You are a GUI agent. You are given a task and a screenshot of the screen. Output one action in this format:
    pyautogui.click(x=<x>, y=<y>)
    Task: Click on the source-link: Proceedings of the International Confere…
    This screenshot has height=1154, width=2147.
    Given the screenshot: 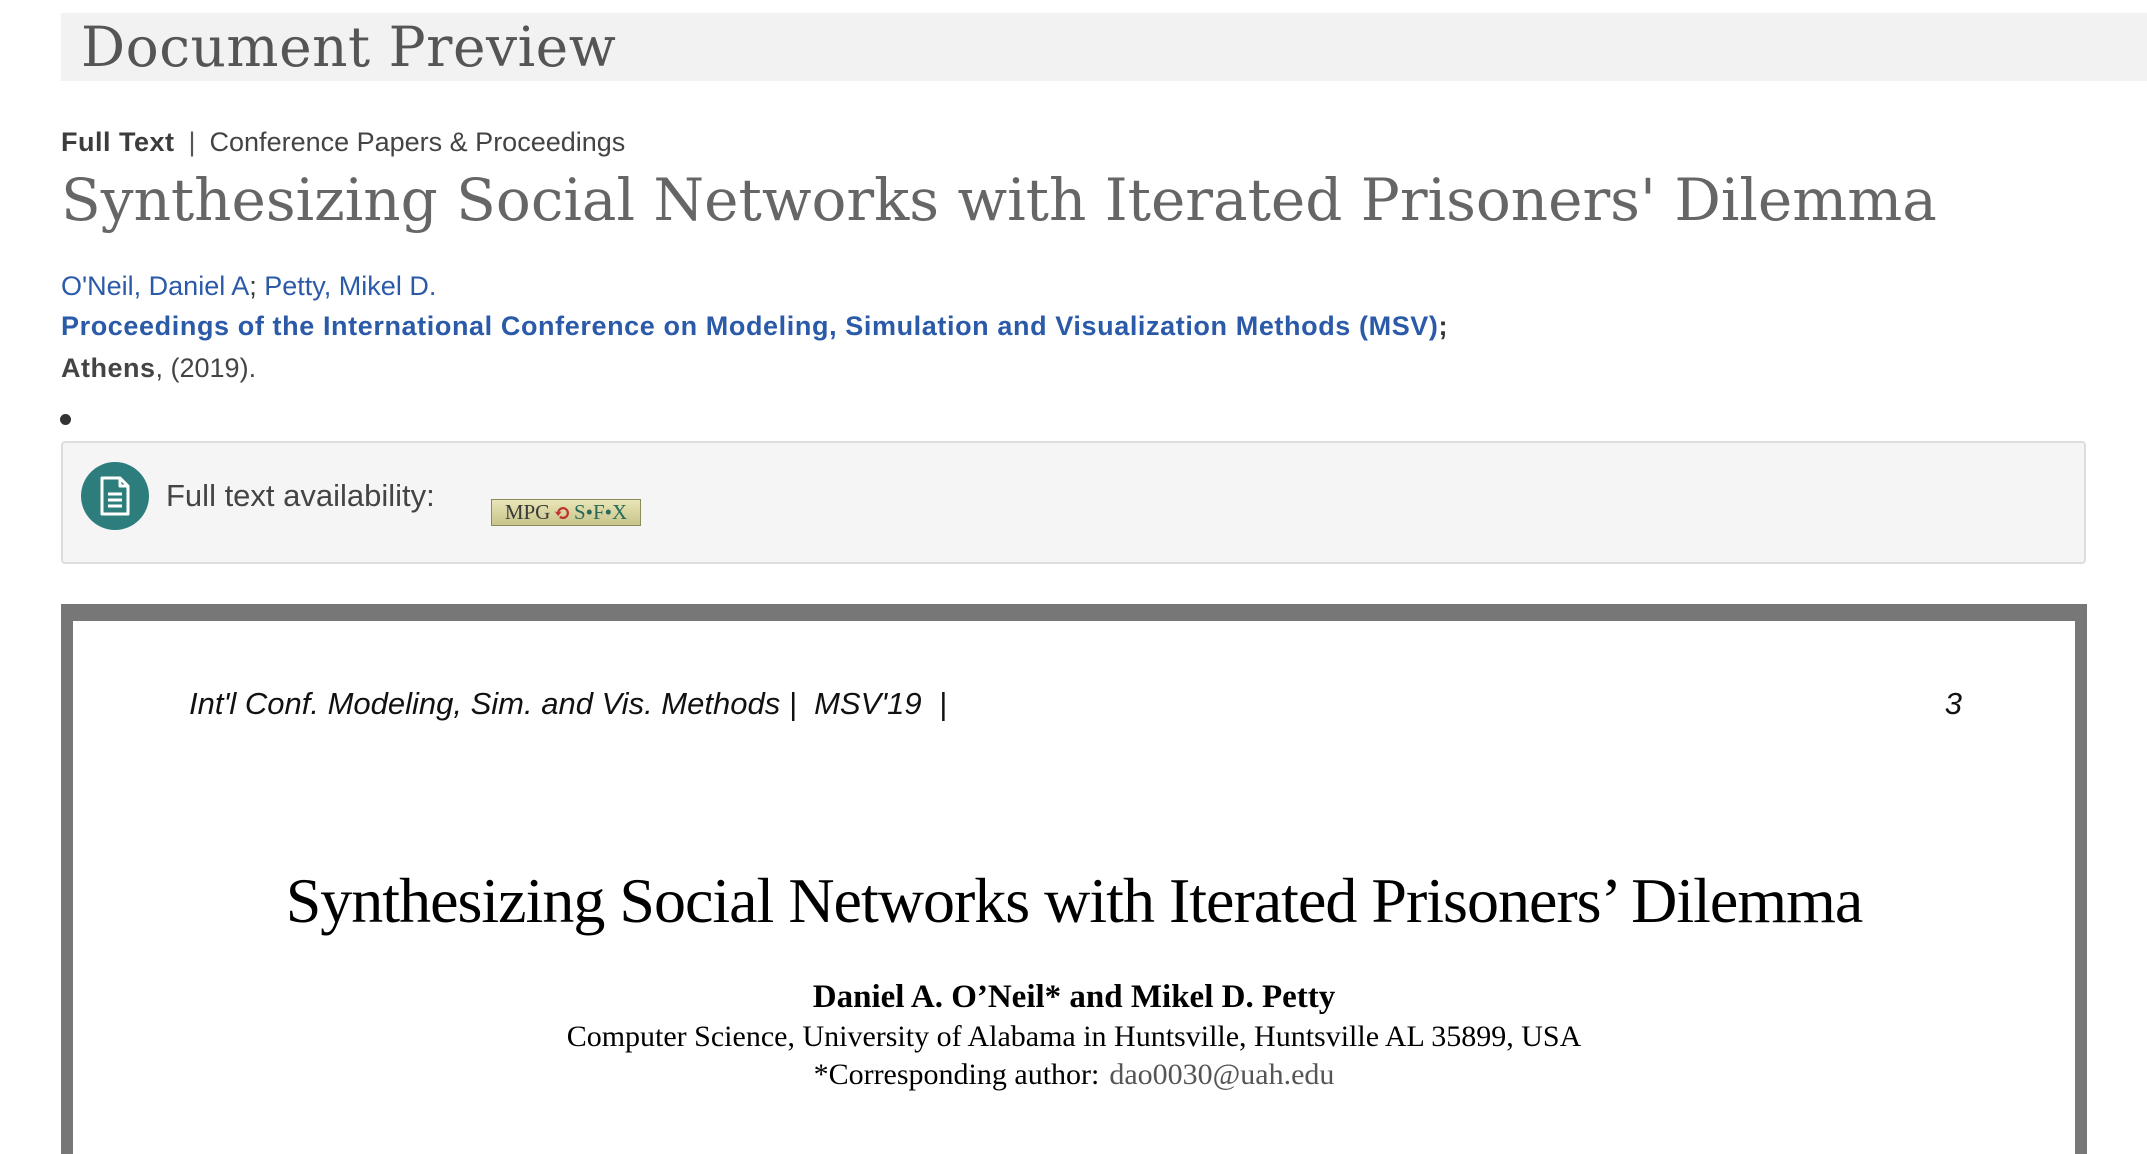 What is the action you would take?
    pyautogui.click(x=750, y=326)
    